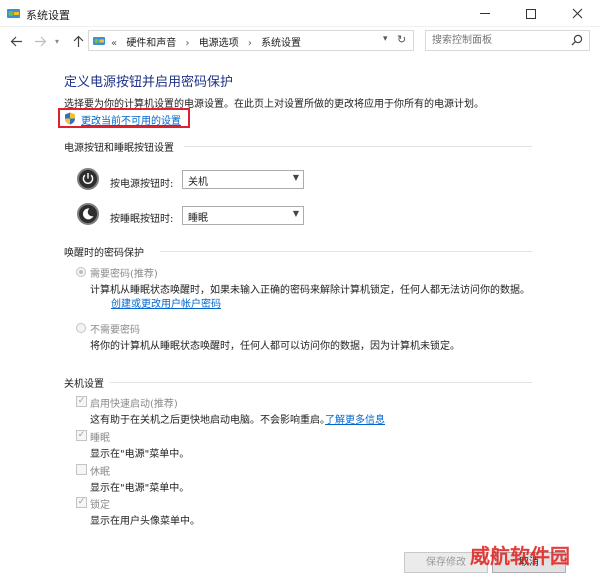  I want to click on uac-shield-icon, so click(70, 118).